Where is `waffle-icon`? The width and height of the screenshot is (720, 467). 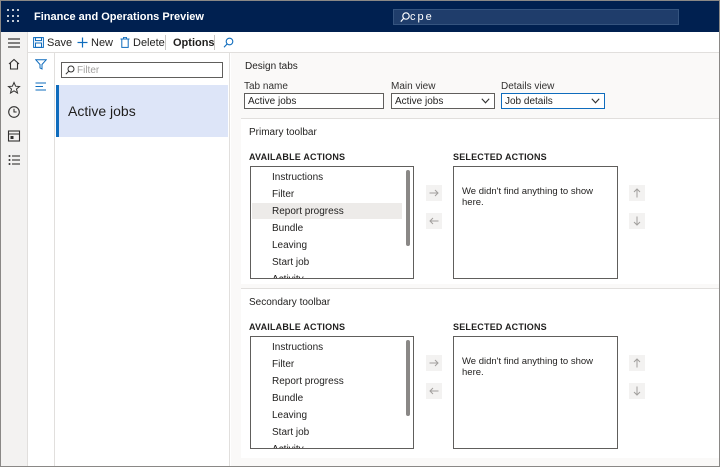 waffle-icon is located at coordinates (14, 16).